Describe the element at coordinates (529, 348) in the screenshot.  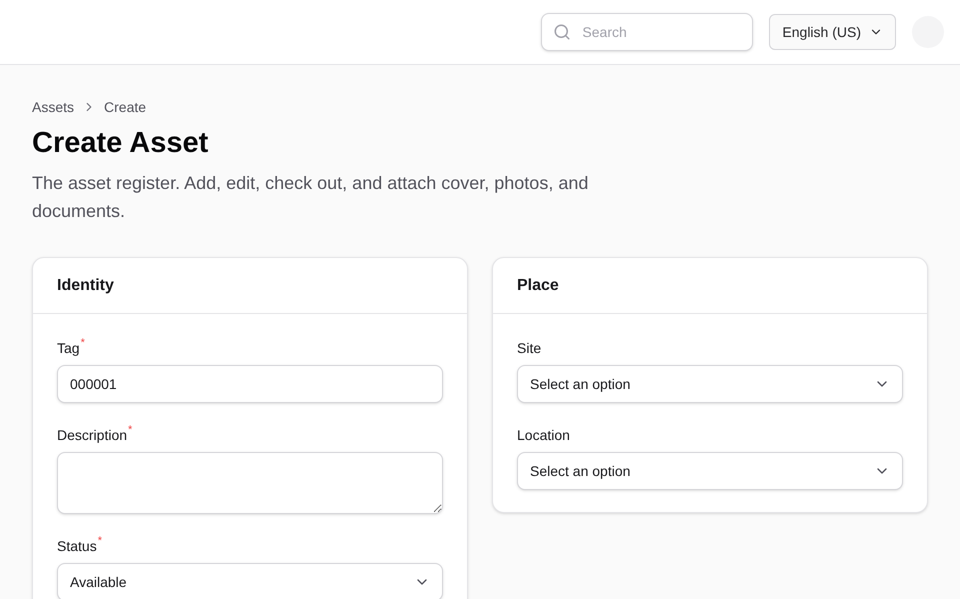
I see `field-label: Site` at that location.